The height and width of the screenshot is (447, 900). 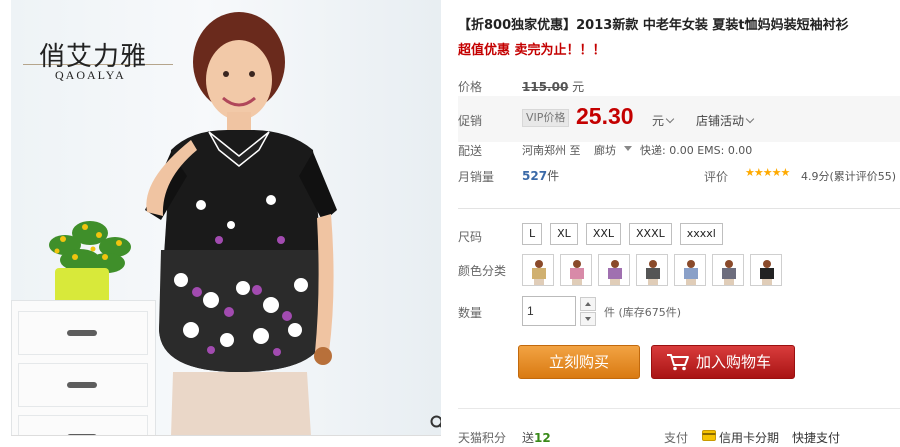 What do you see at coordinates (578, 87) in the screenshot?
I see `original-price-unit: 元` at bounding box center [578, 87].